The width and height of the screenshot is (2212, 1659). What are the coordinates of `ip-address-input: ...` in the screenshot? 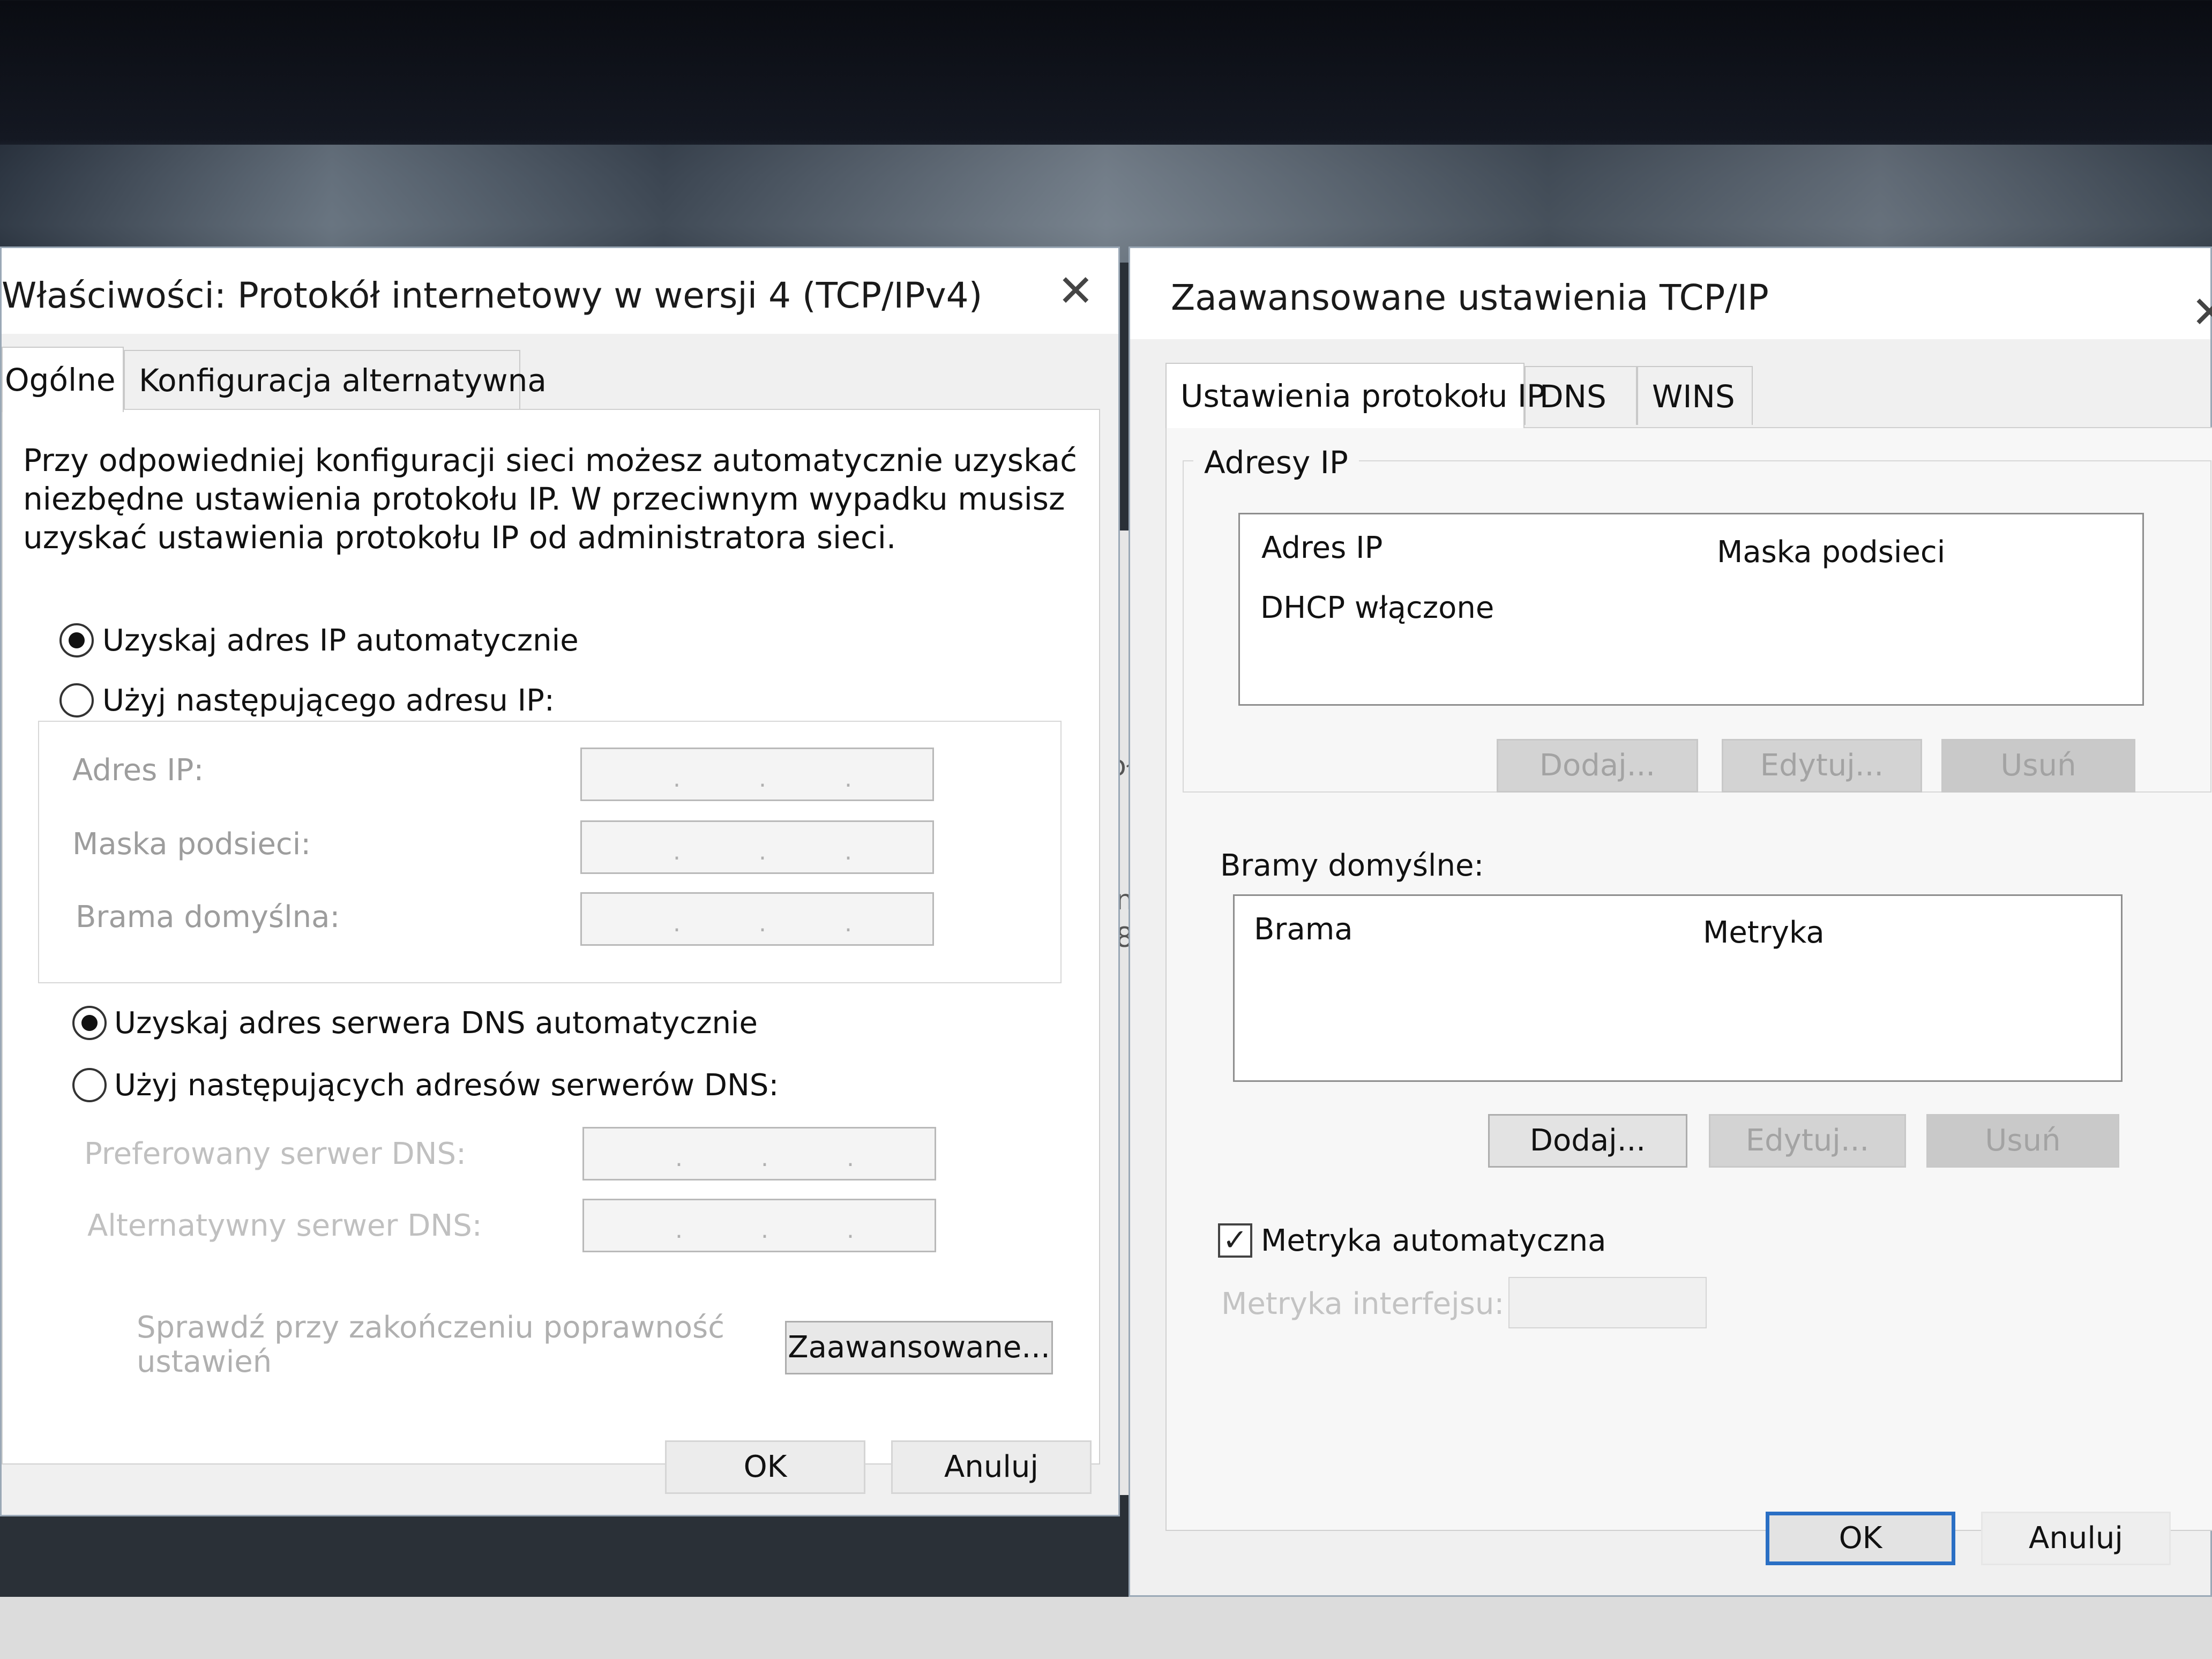 It's located at (757, 774).